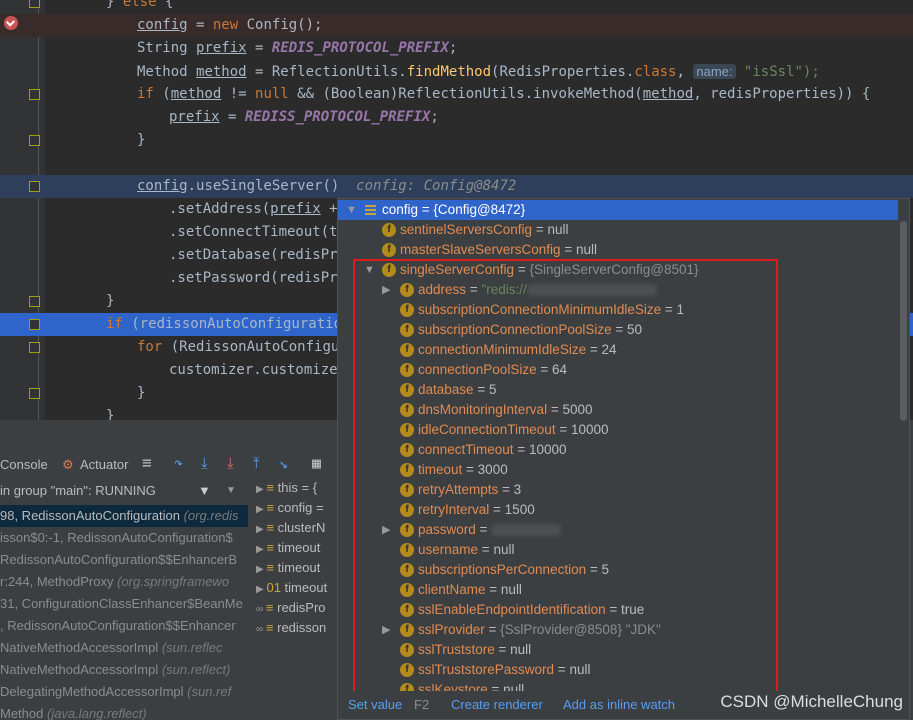 The height and width of the screenshot is (720, 913). I want to click on stack-frame: r:244, MethodProxy (org.springframewo, so click(124, 582).